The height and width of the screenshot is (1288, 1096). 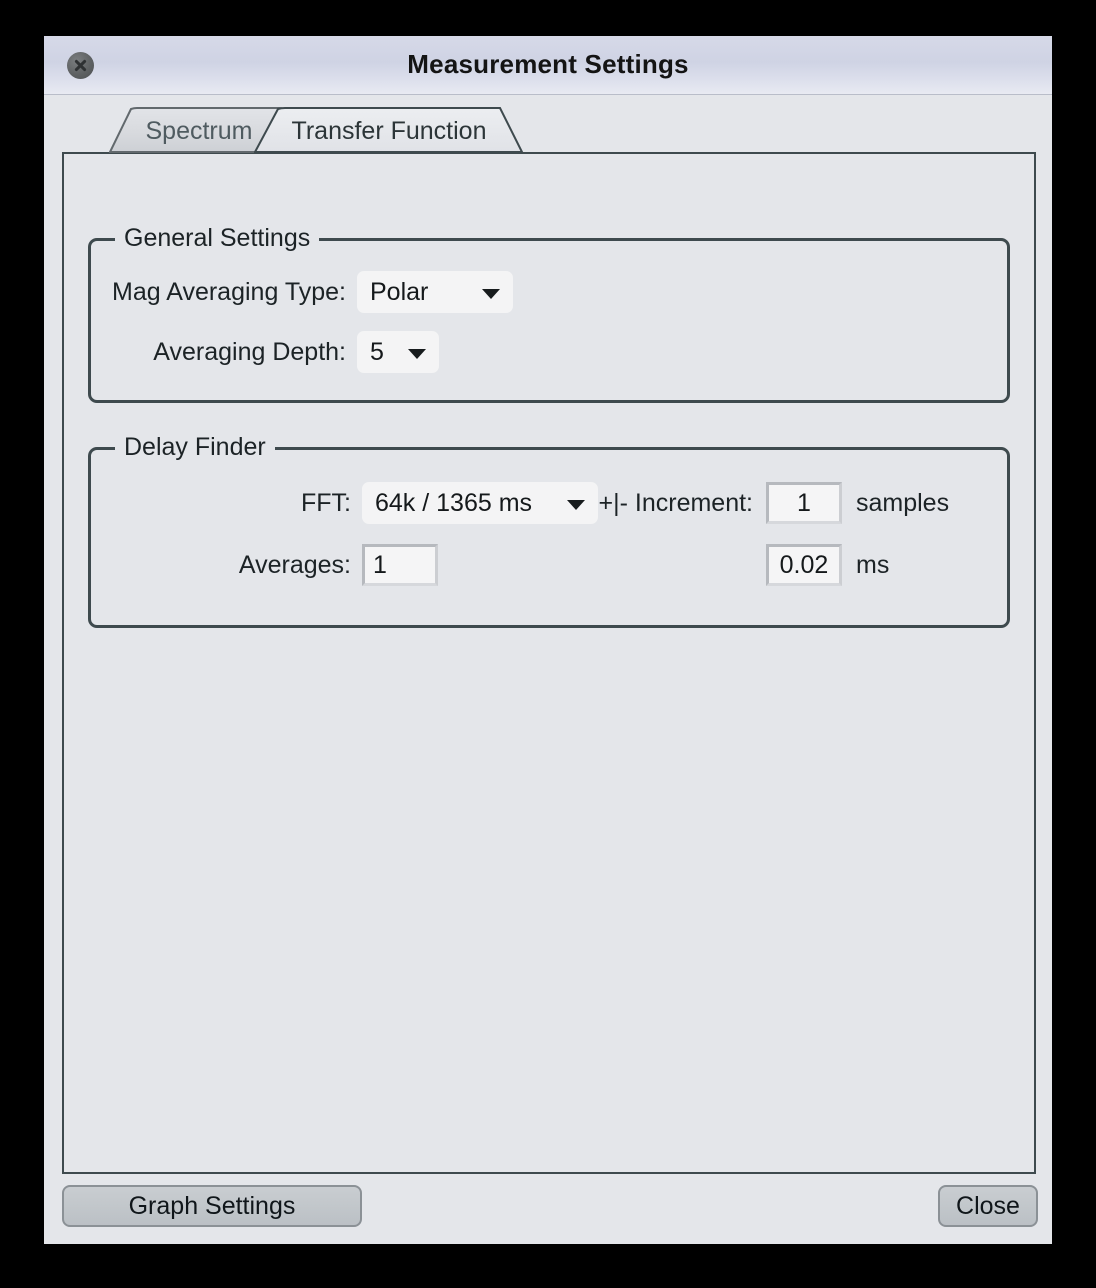 What do you see at coordinates (435, 292) in the screenshot?
I see `mag-averaging-type-select: Polar` at bounding box center [435, 292].